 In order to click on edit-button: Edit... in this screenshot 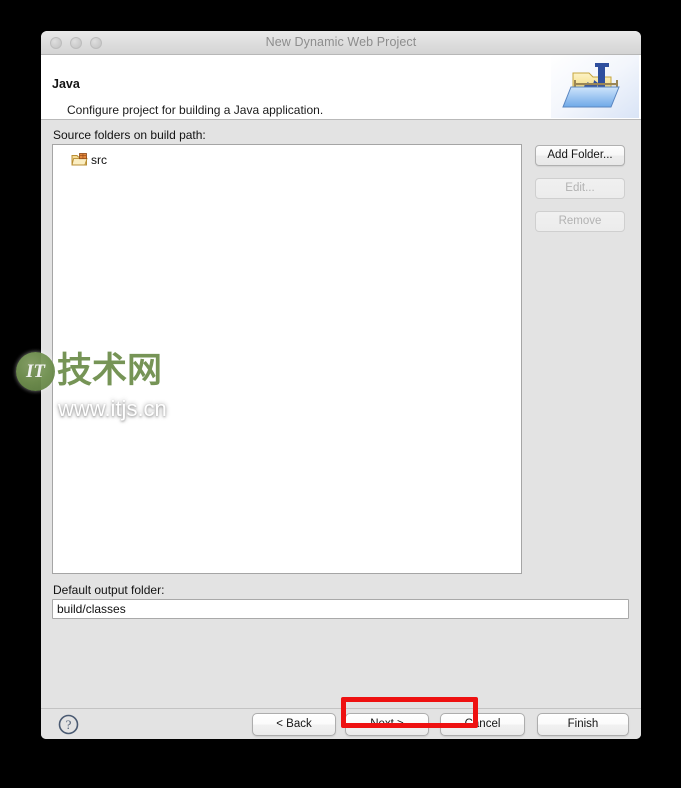, I will do `click(580, 188)`.